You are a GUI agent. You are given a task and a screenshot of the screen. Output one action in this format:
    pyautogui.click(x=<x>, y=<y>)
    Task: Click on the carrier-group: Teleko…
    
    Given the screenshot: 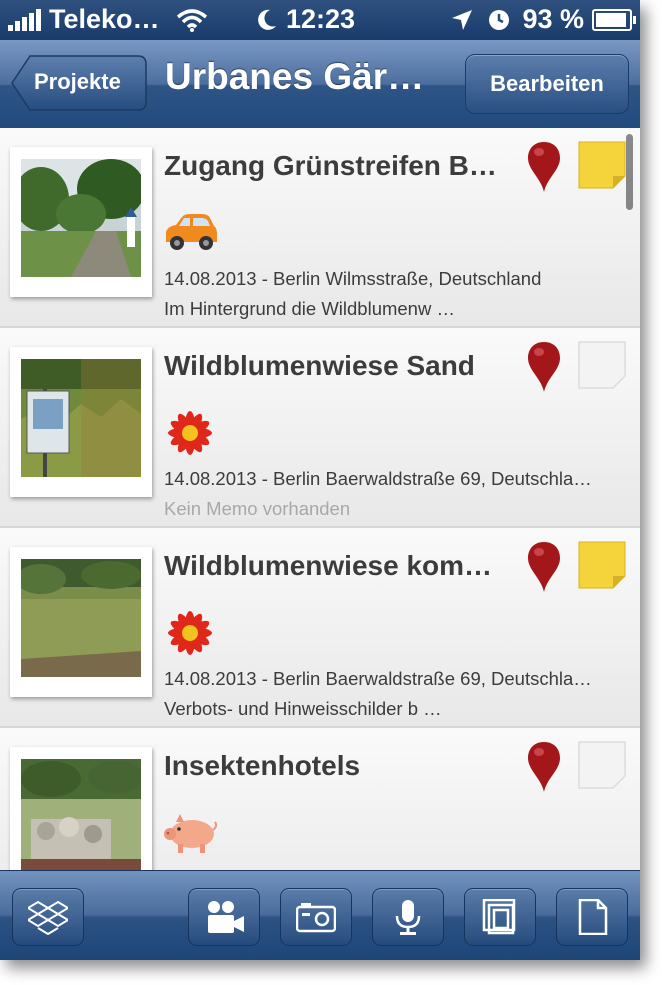 What is the action you would take?
    pyautogui.click(x=108, y=19)
    